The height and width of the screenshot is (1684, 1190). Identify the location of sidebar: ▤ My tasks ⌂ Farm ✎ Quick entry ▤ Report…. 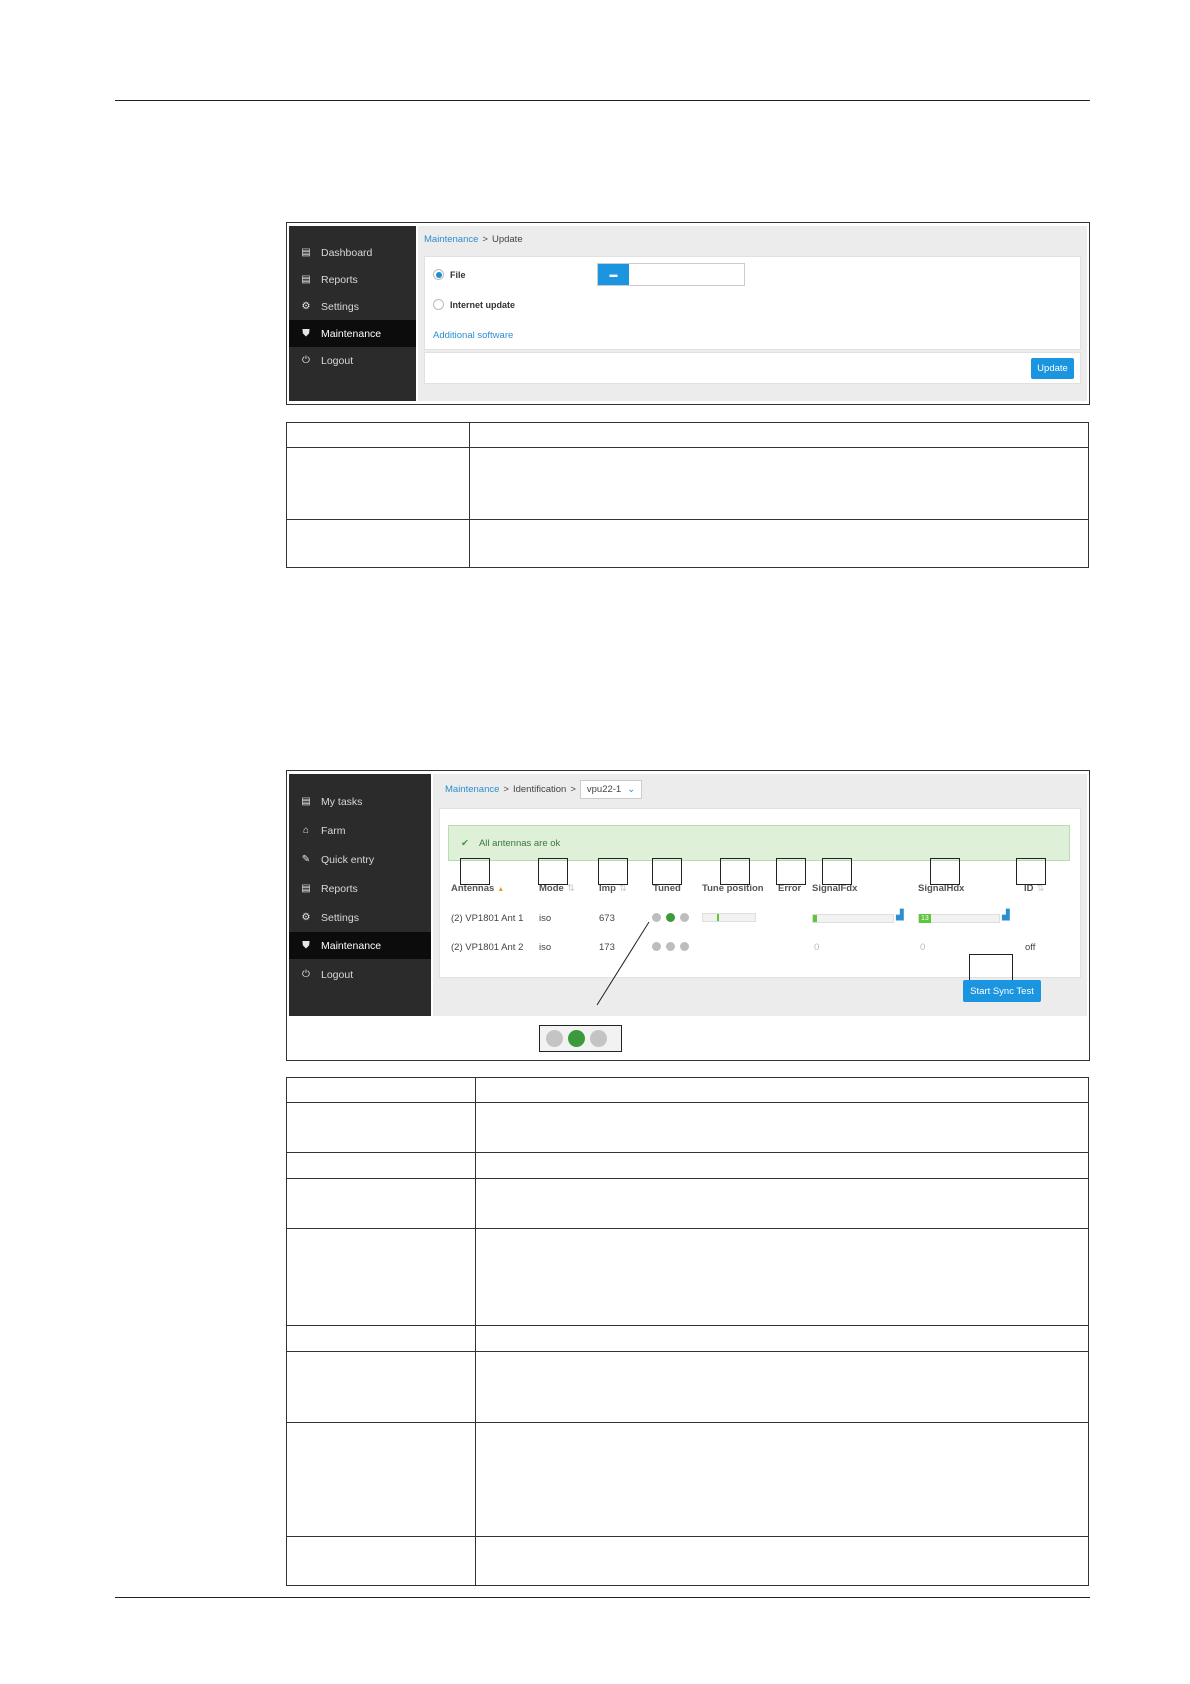
(360, 895).